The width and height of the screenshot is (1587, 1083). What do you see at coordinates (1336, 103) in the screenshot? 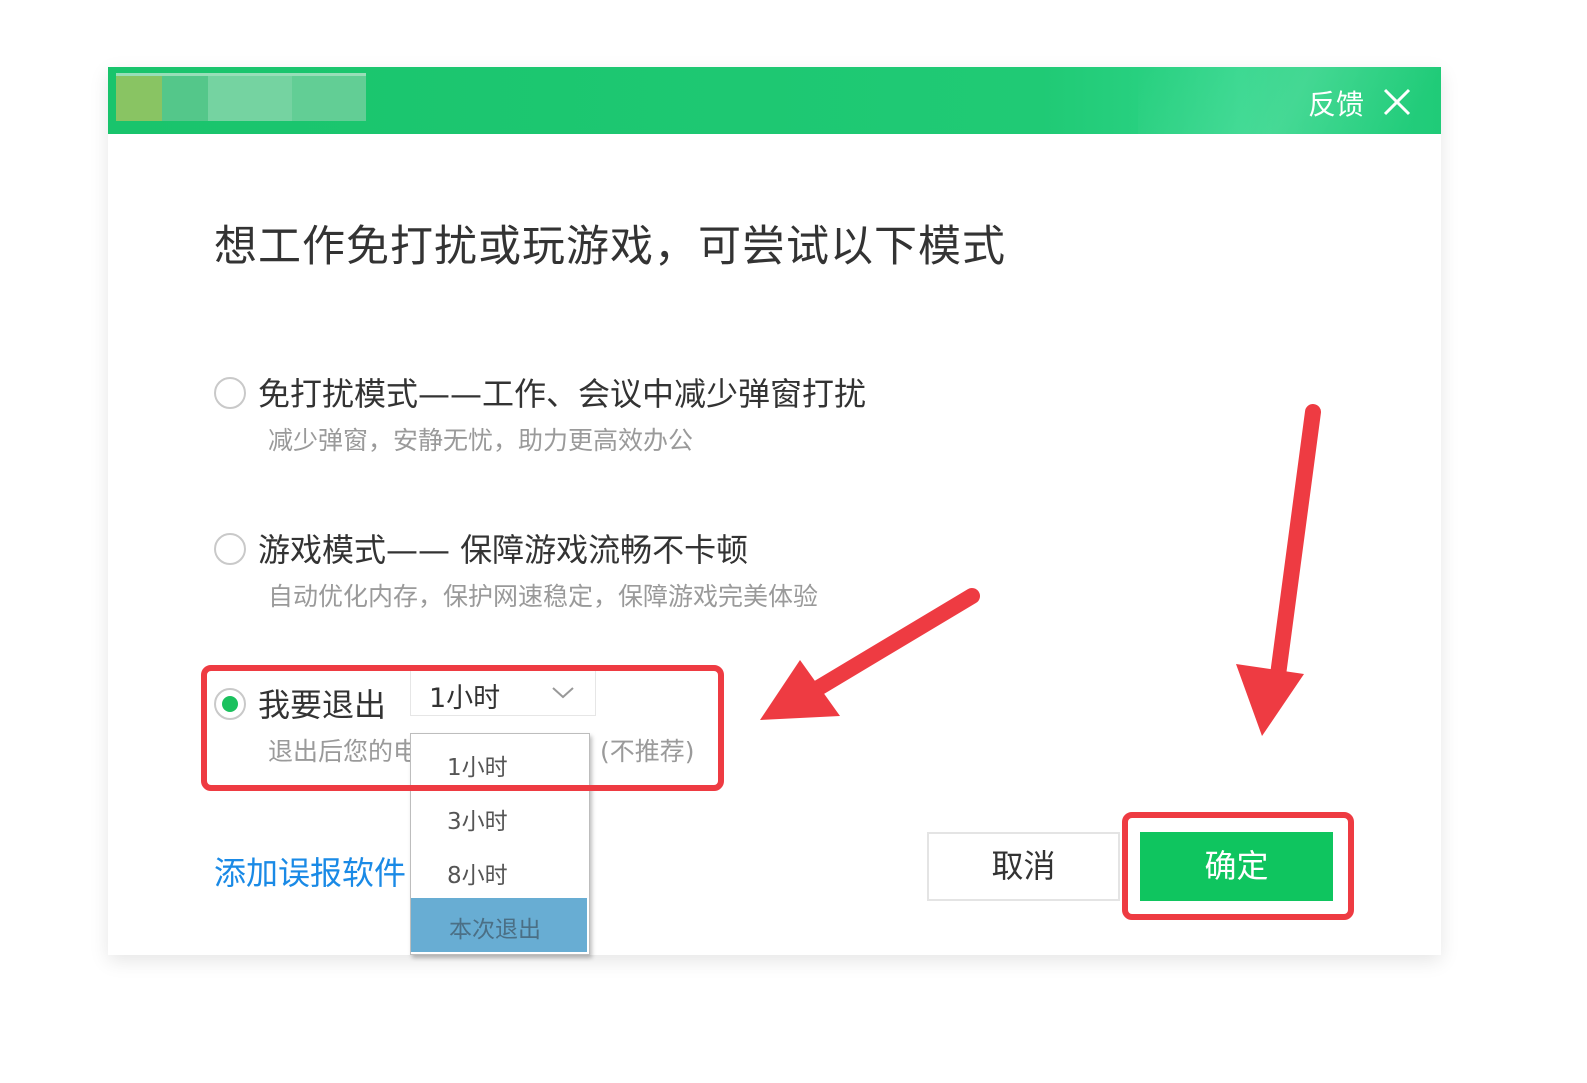
I see `feedback-link: 反馈` at bounding box center [1336, 103].